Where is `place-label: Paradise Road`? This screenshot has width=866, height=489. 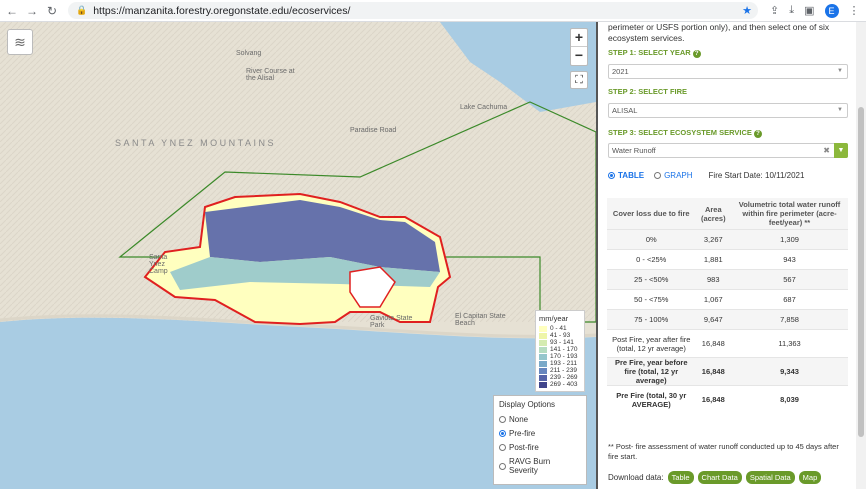
place-label: Paradise Road is located at coordinates (373, 130).